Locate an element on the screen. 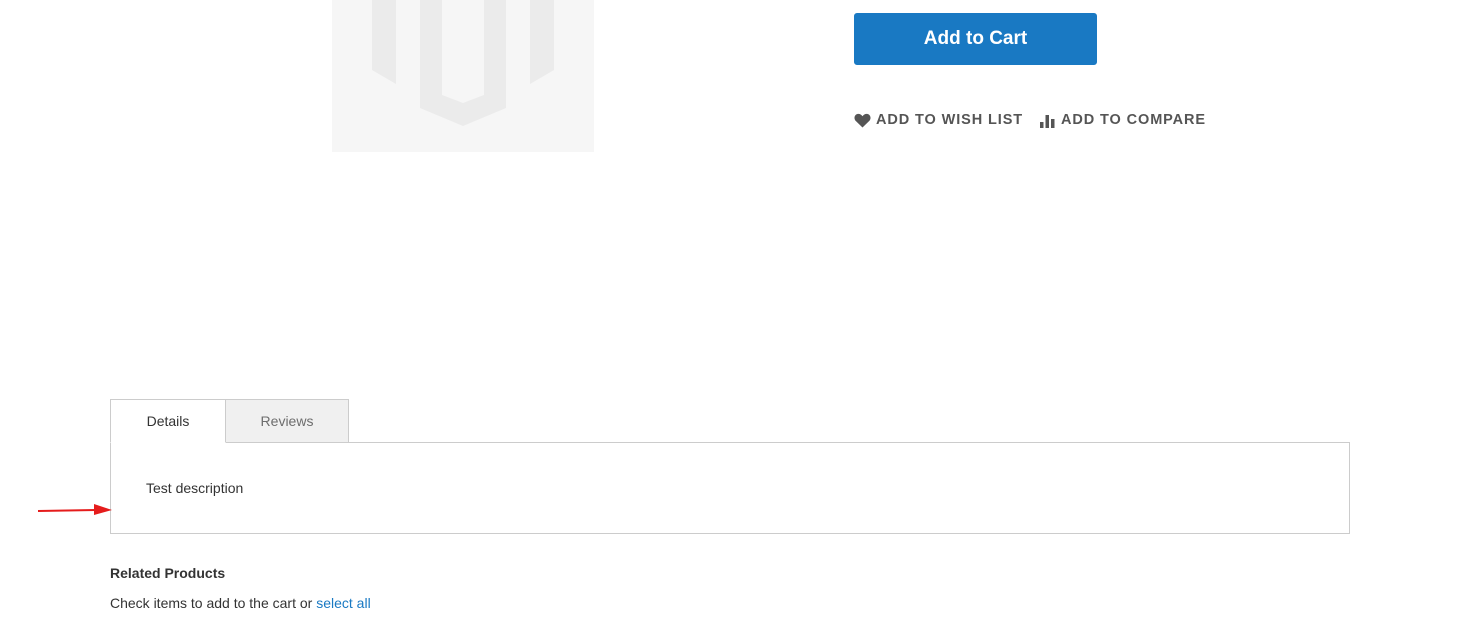  tab-details-label: Details is located at coordinates (168, 421).